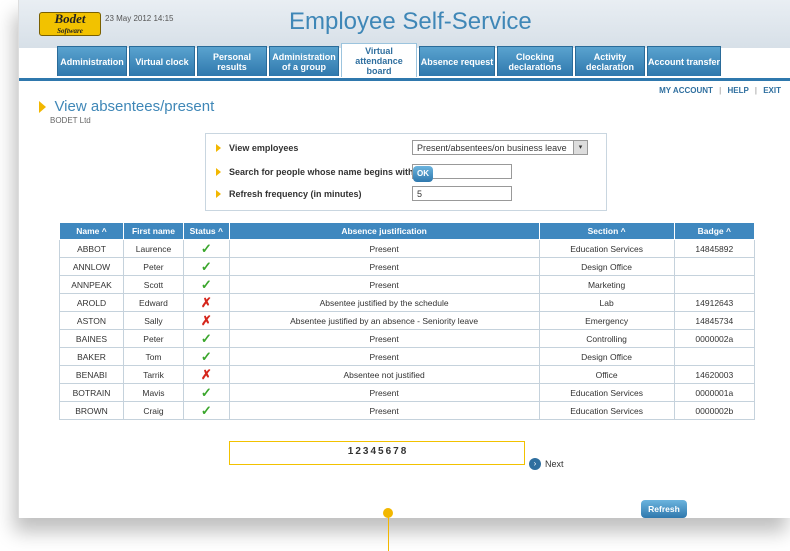  I want to click on filter-row-search: Search for people whose name begins with, so click(315, 172).